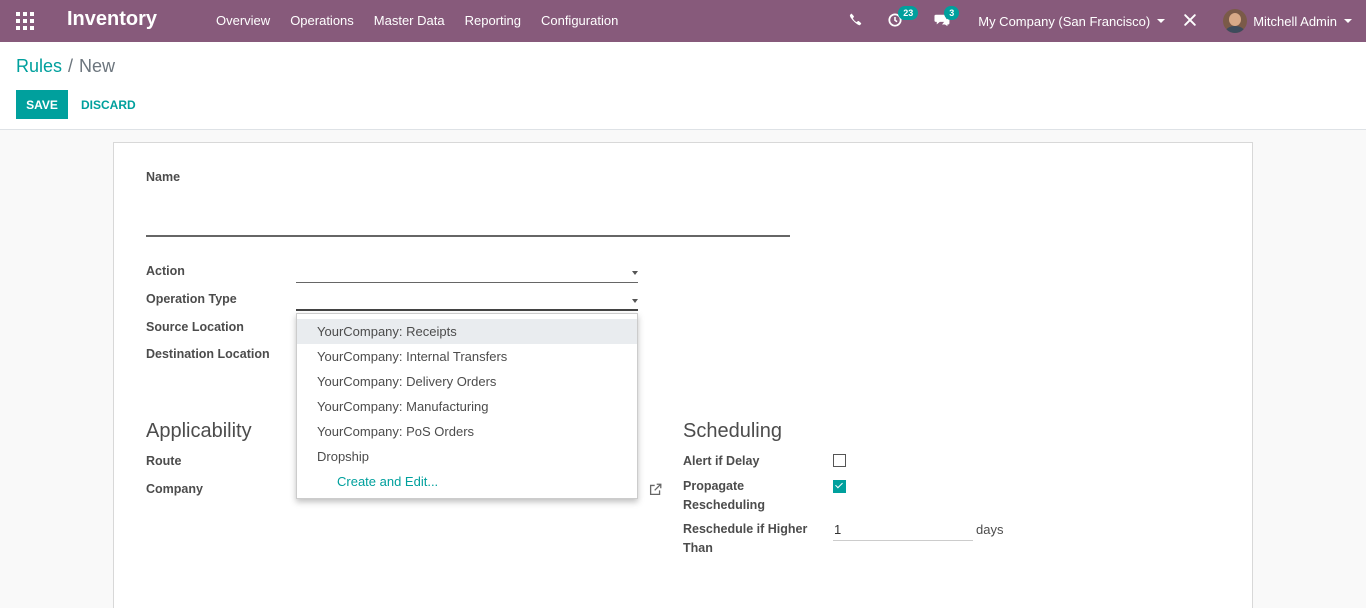 This screenshot has height=608, width=1366. Describe the element at coordinates (745, 529) in the screenshot. I see `reschedule-threshold-label-line1: Reschedule if Higher` at that location.